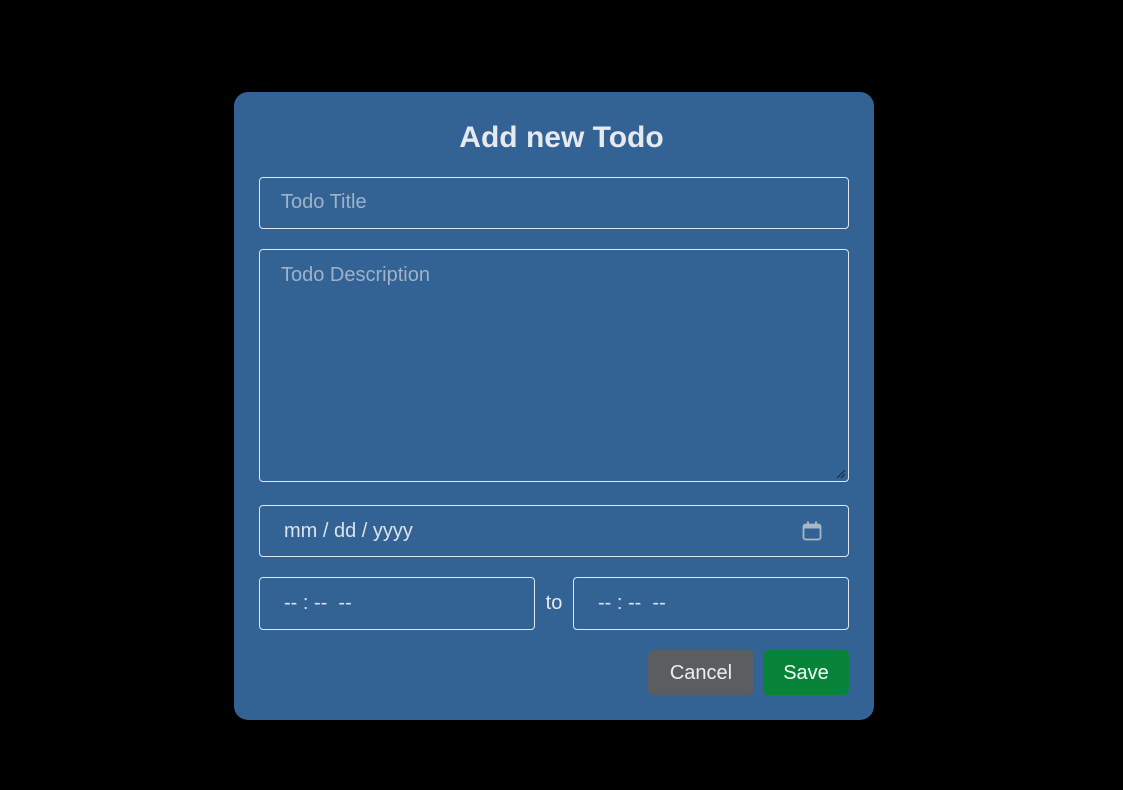 The width and height of the screenshot is (1123, 790). Describe the element at coordinates (348, 531) in the screenshot. I see `date-placeholder: mm / dd / yyyy` at that location.